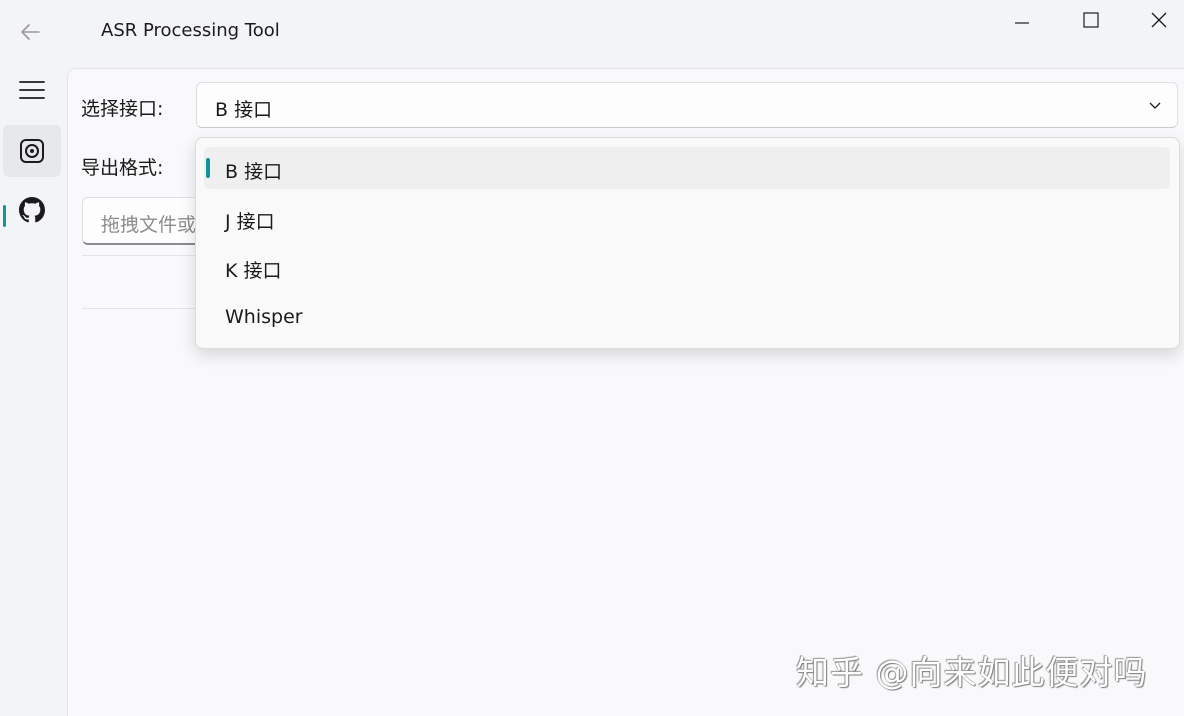 This screenshot has height=716, width=1184. I want to click on dropdown-option-whisper: Whisper, so click(687, 317).